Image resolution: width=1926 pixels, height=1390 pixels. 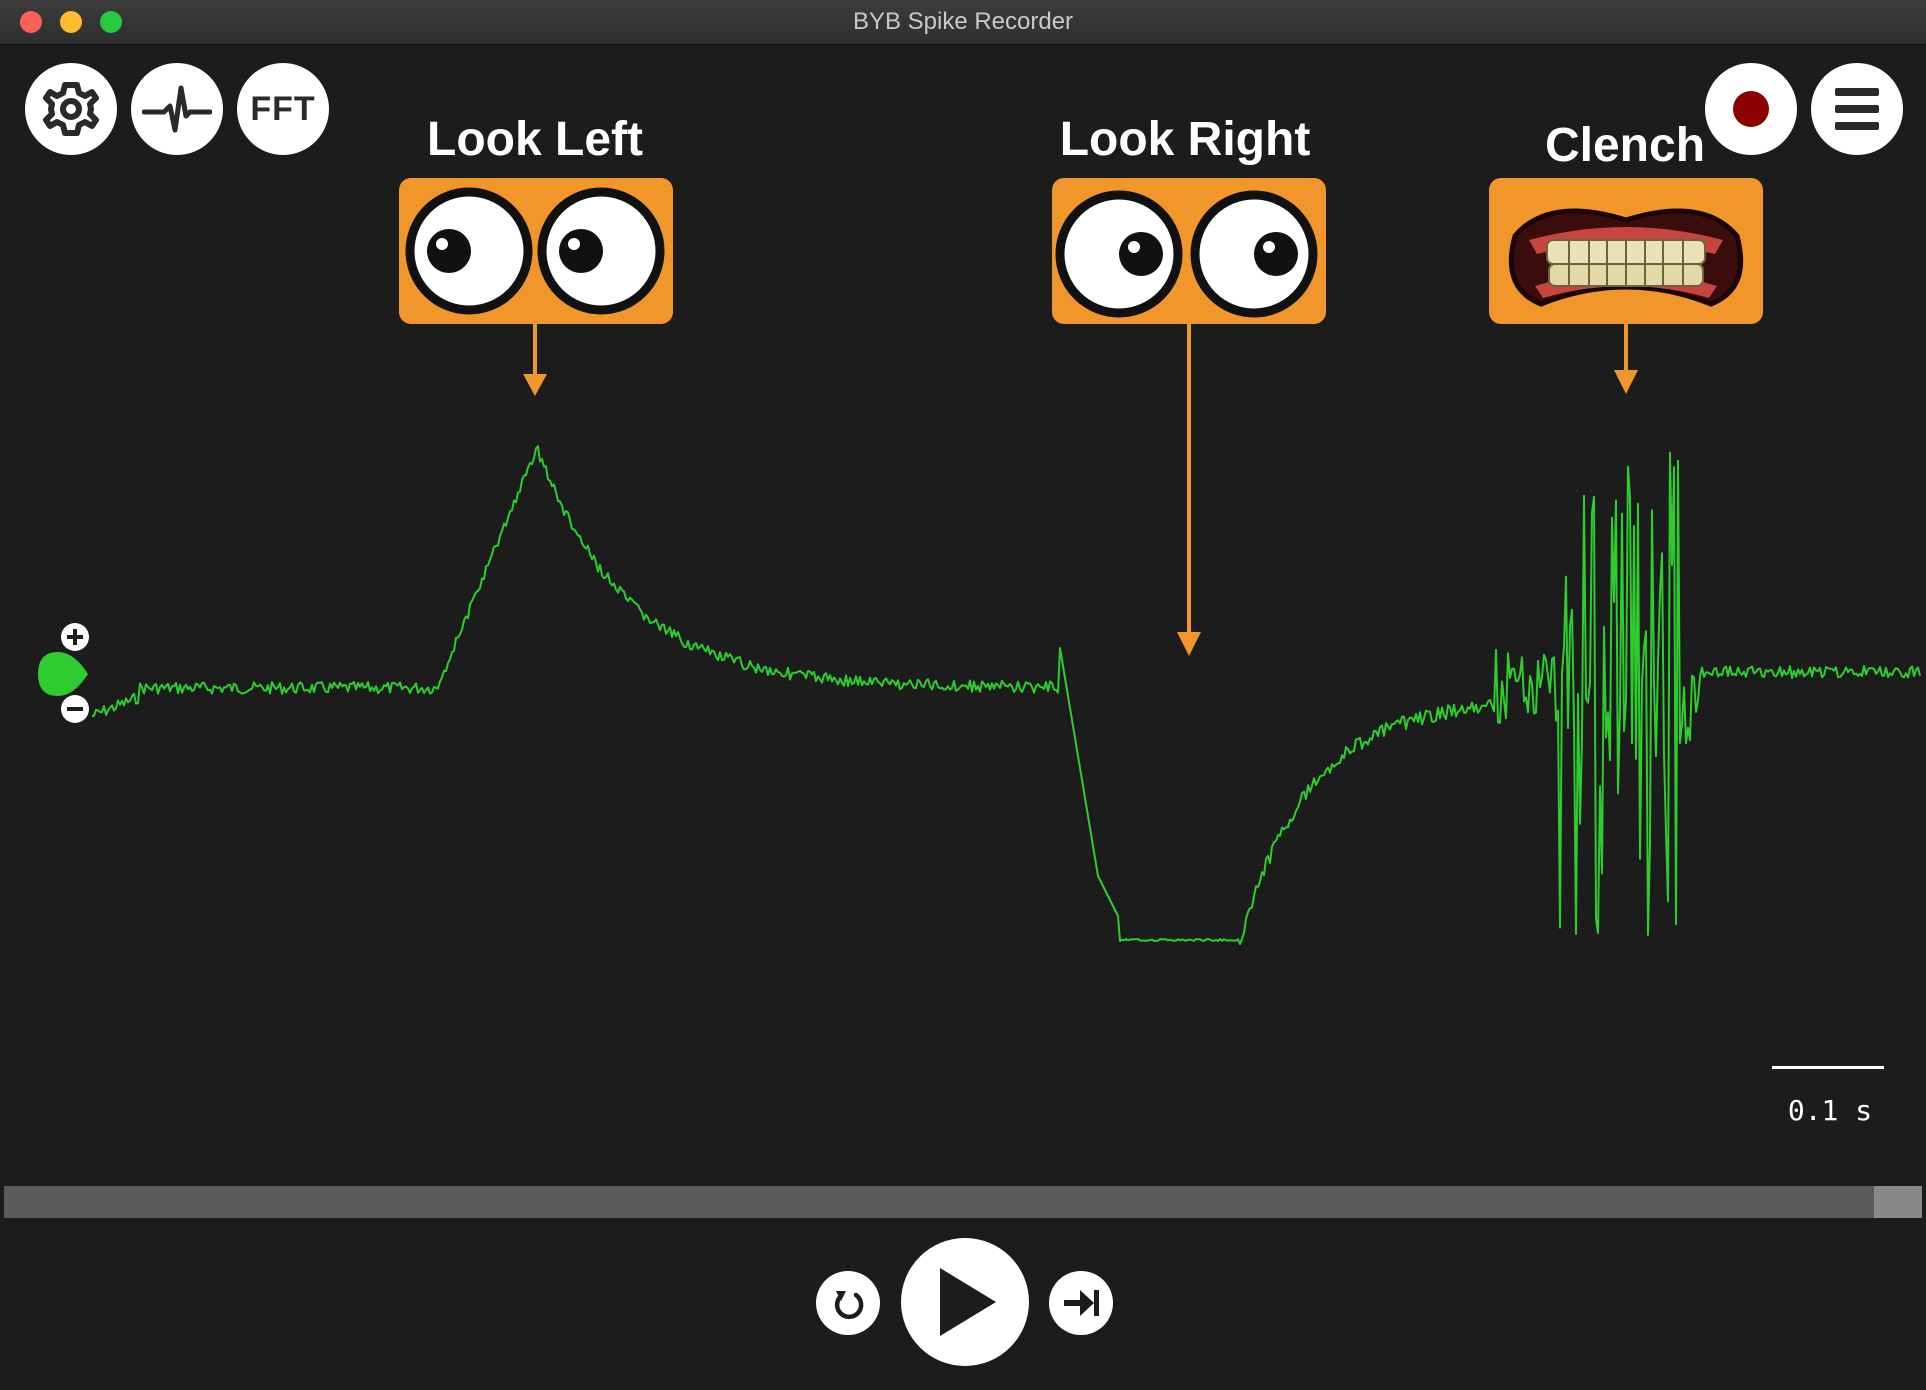 I want to click on window-title: BYB Spike Recorder, so click(x=963, y=21).